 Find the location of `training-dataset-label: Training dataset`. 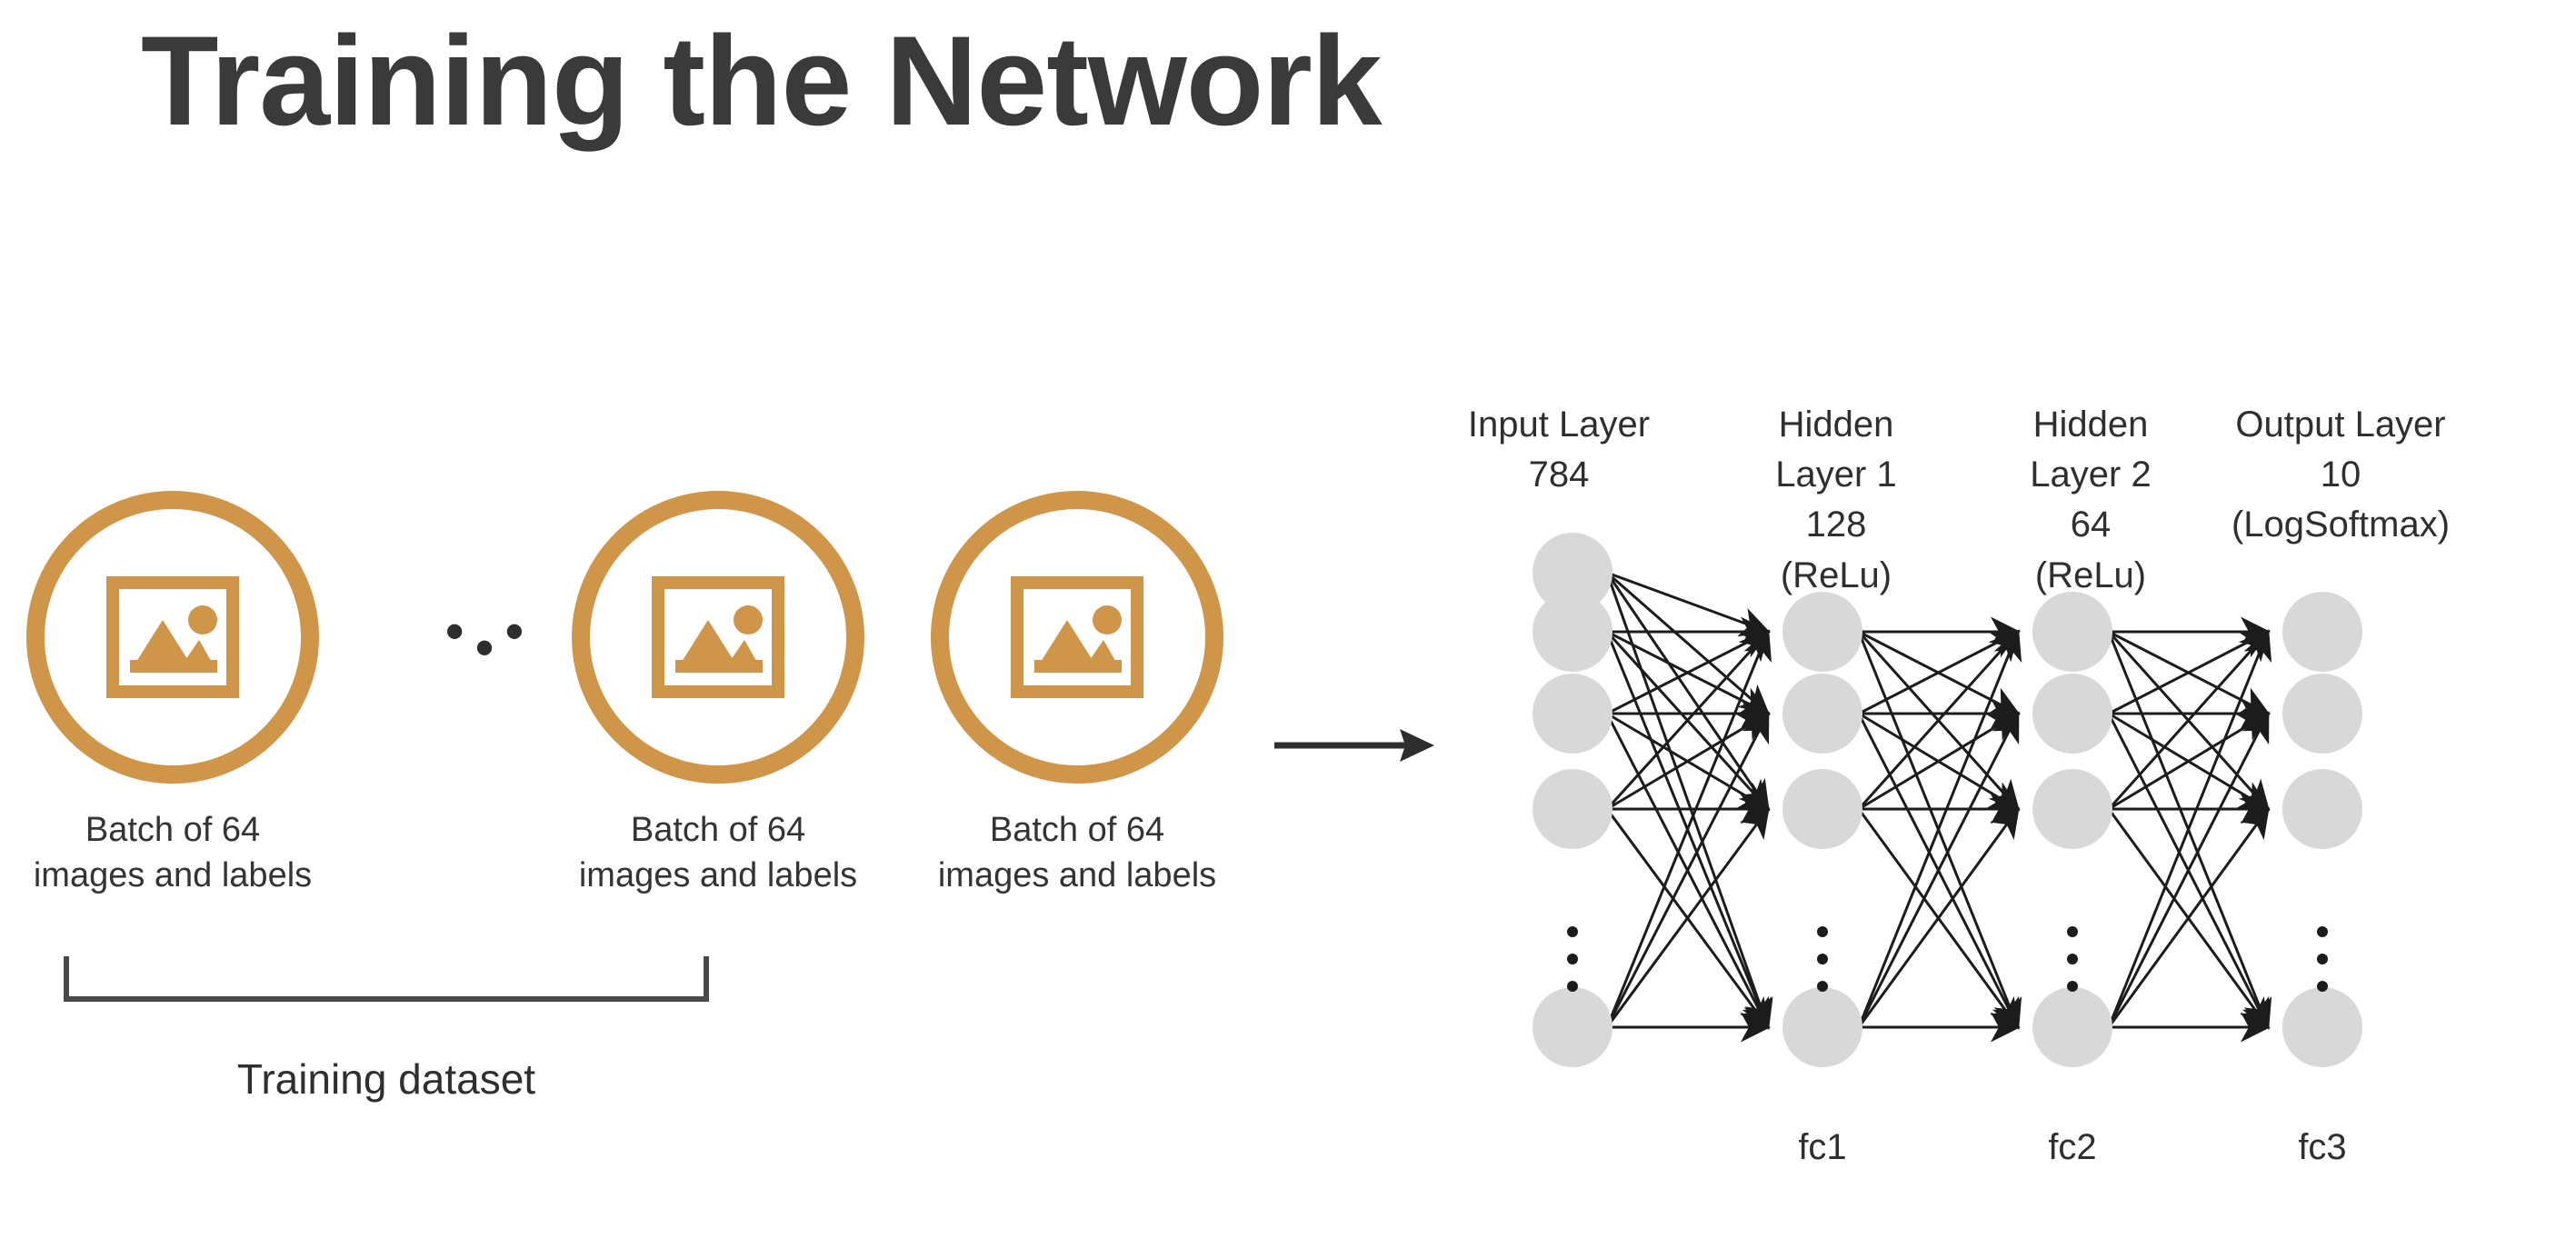

training-dataset-label: Training dataset is located at coordinates (386, 1079).